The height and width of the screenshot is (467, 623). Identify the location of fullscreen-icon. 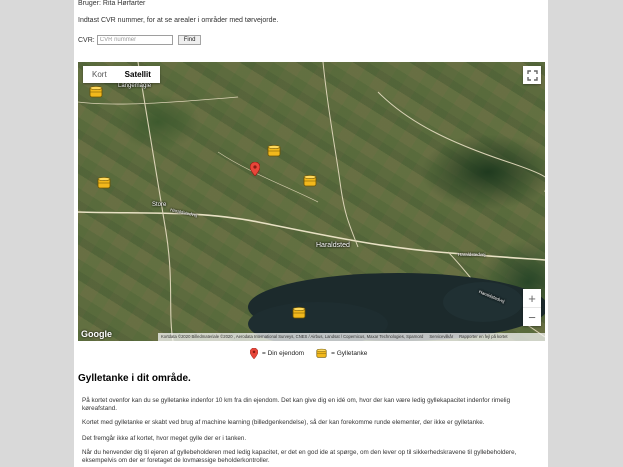
(532, 75).